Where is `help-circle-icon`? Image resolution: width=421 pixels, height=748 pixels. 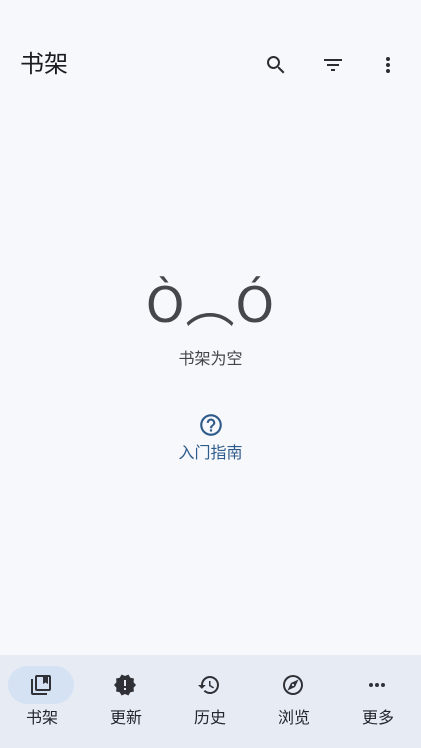 help-circle-icon is located at coordinates (211, 425).